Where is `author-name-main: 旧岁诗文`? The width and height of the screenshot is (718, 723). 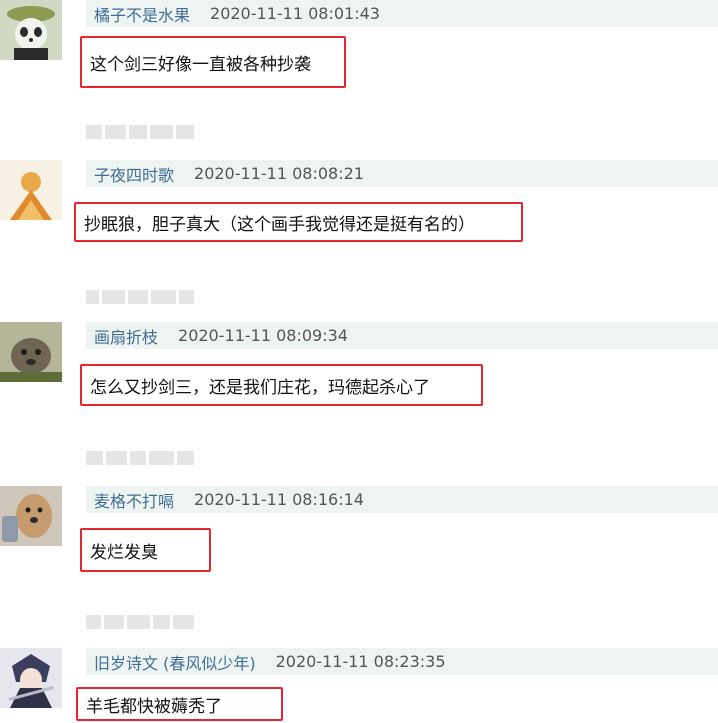
author-name-main: 旧岁诗文 is located at coordinates (126, 663).